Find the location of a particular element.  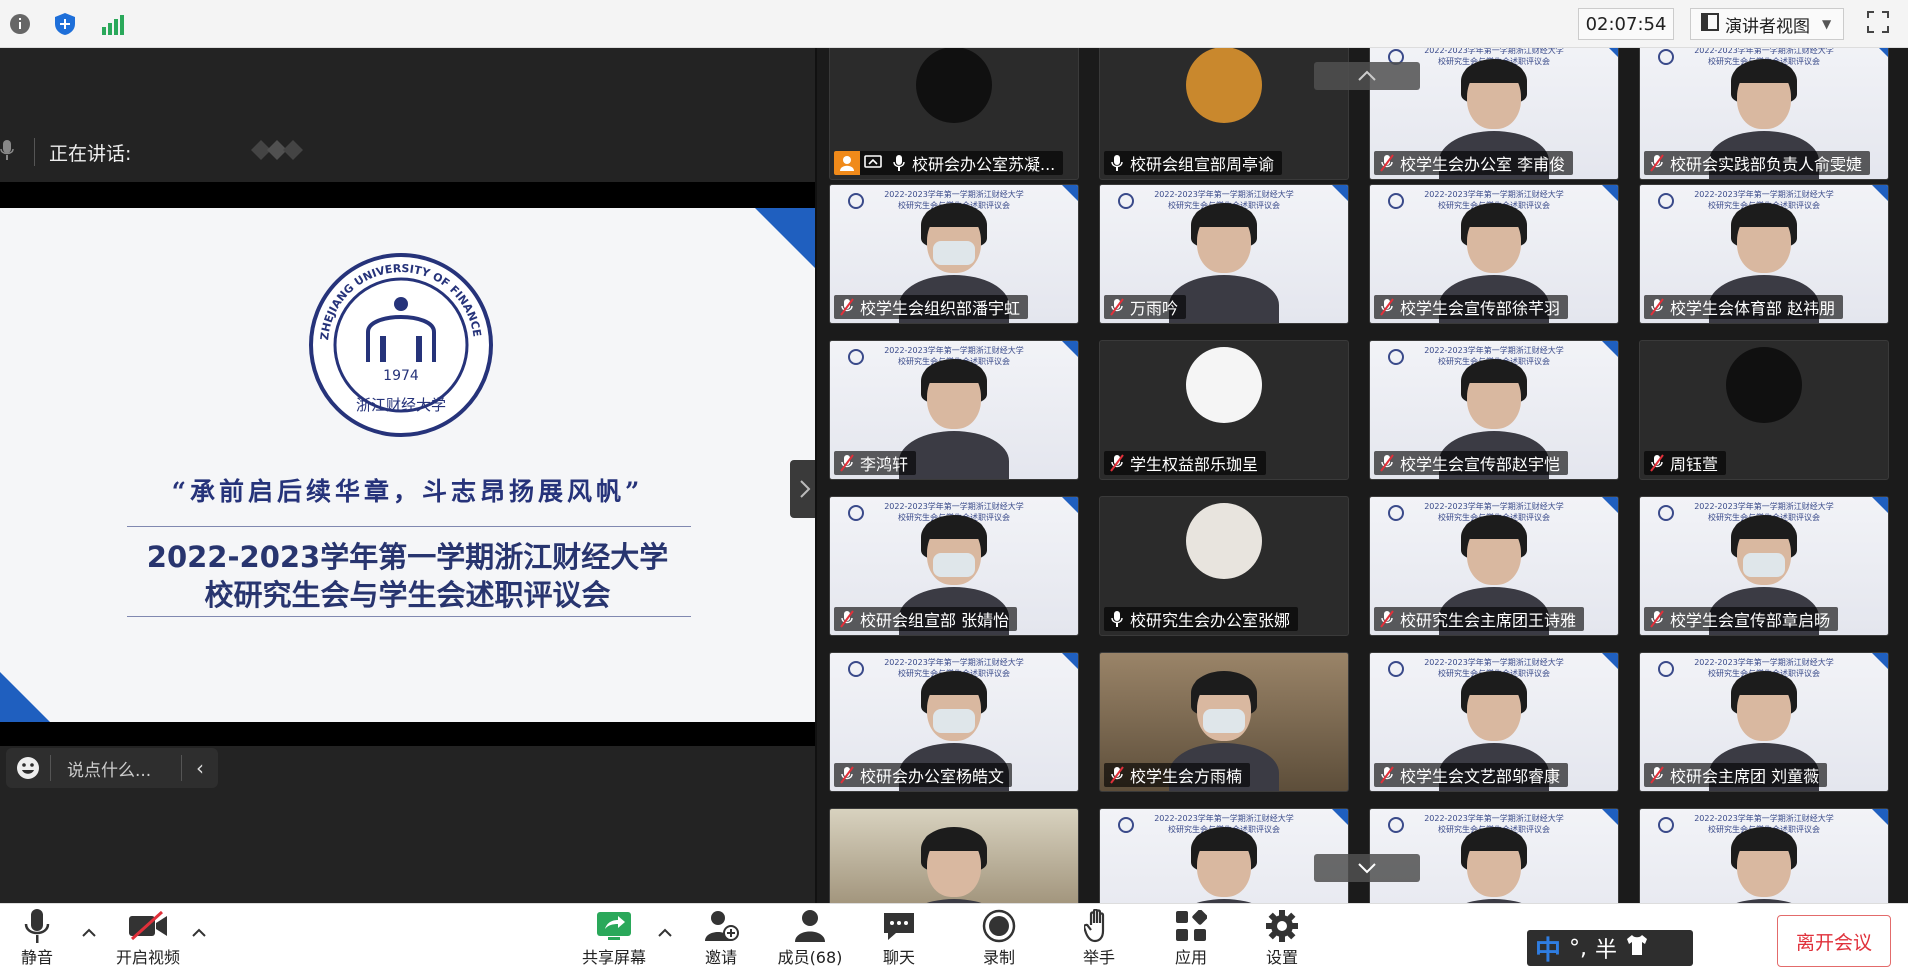

participant-name: 校研会办公室杨皓文 is located at coordinates (932, 776).